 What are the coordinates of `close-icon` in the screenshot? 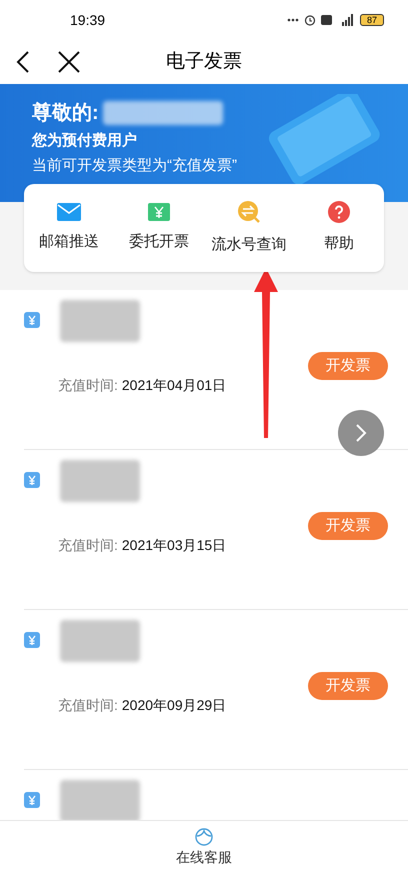 It's located at (69, 62).